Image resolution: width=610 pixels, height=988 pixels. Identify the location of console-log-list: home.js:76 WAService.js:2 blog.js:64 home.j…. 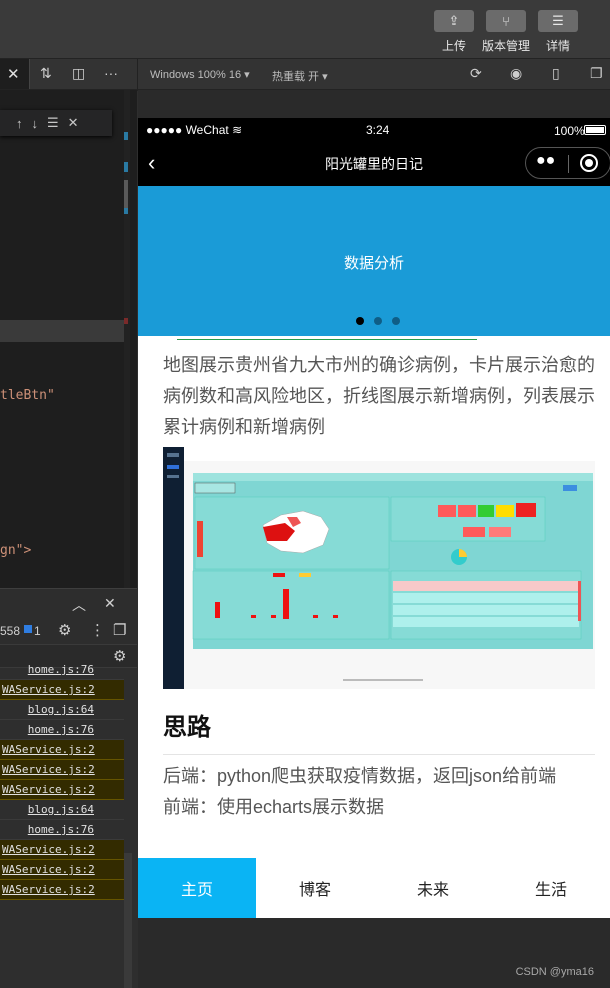
(62, 780).